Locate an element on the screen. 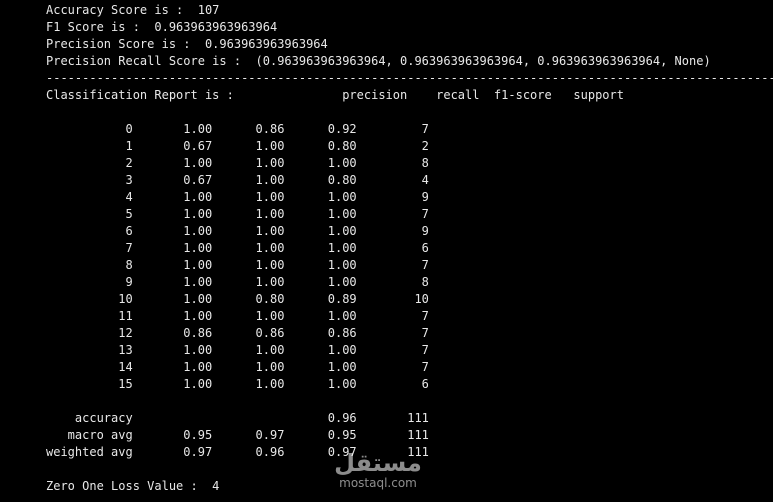 This screenshot has height=502, width=773. report-row: 6 1.00 1.00 1.00 9 is located at coordinates (237, 231).